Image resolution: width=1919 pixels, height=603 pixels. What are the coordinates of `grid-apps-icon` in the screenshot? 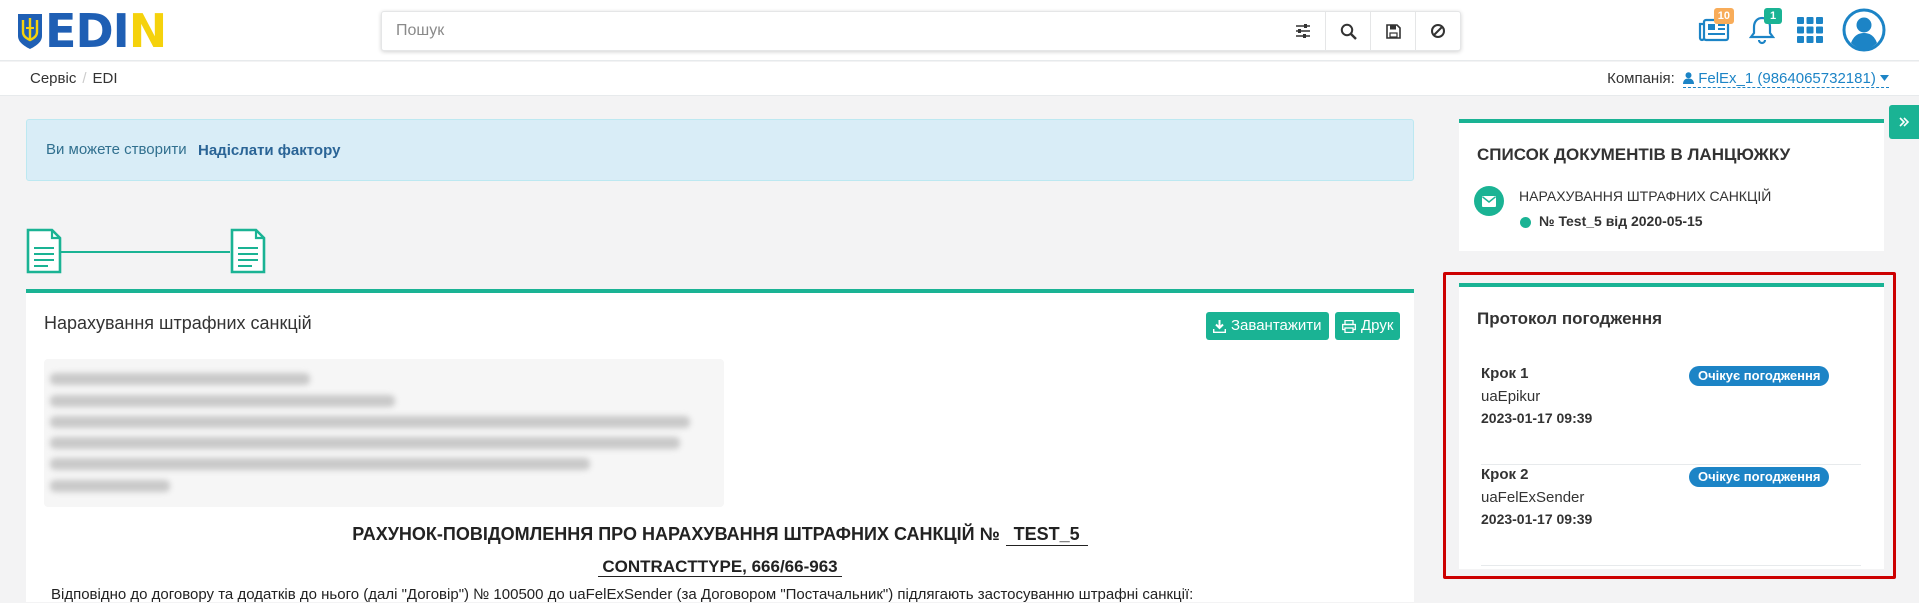 It's located at (1810, 30).